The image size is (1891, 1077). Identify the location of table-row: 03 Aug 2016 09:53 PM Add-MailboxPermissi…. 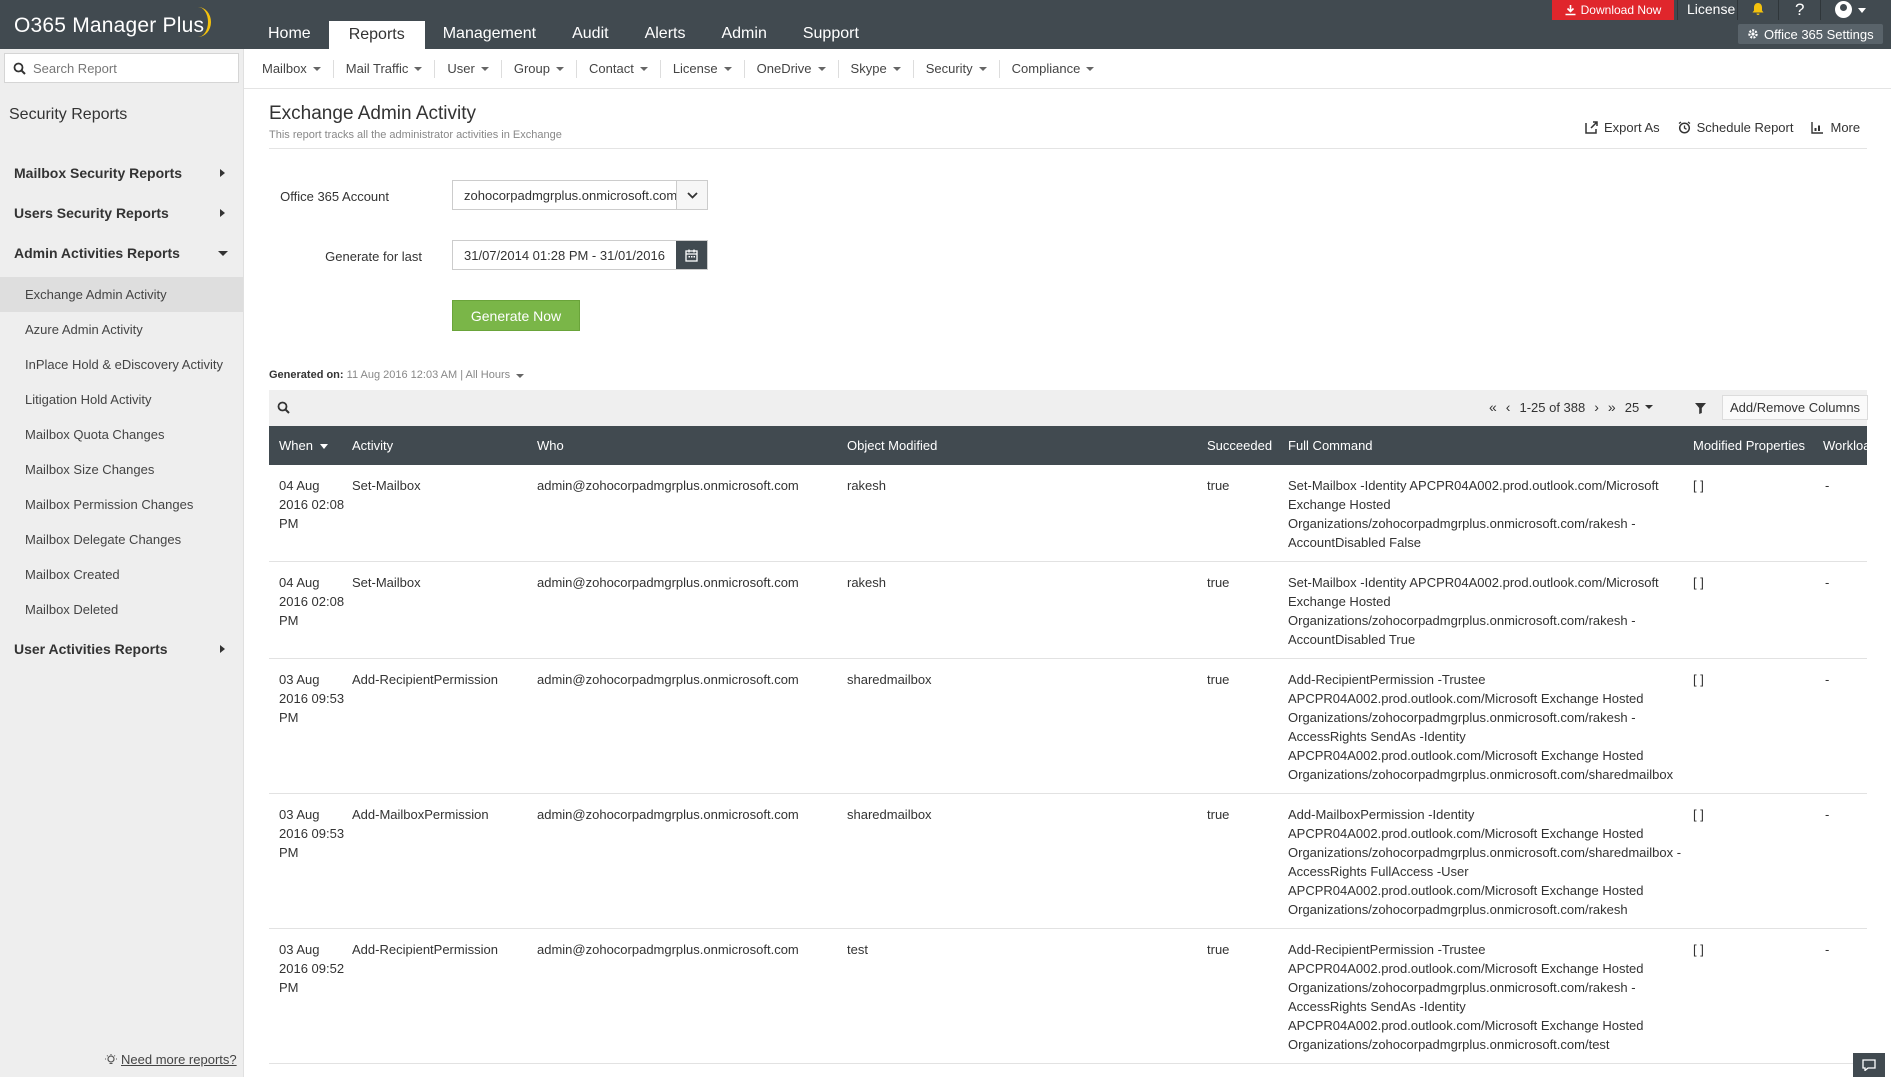
(1068, 861).